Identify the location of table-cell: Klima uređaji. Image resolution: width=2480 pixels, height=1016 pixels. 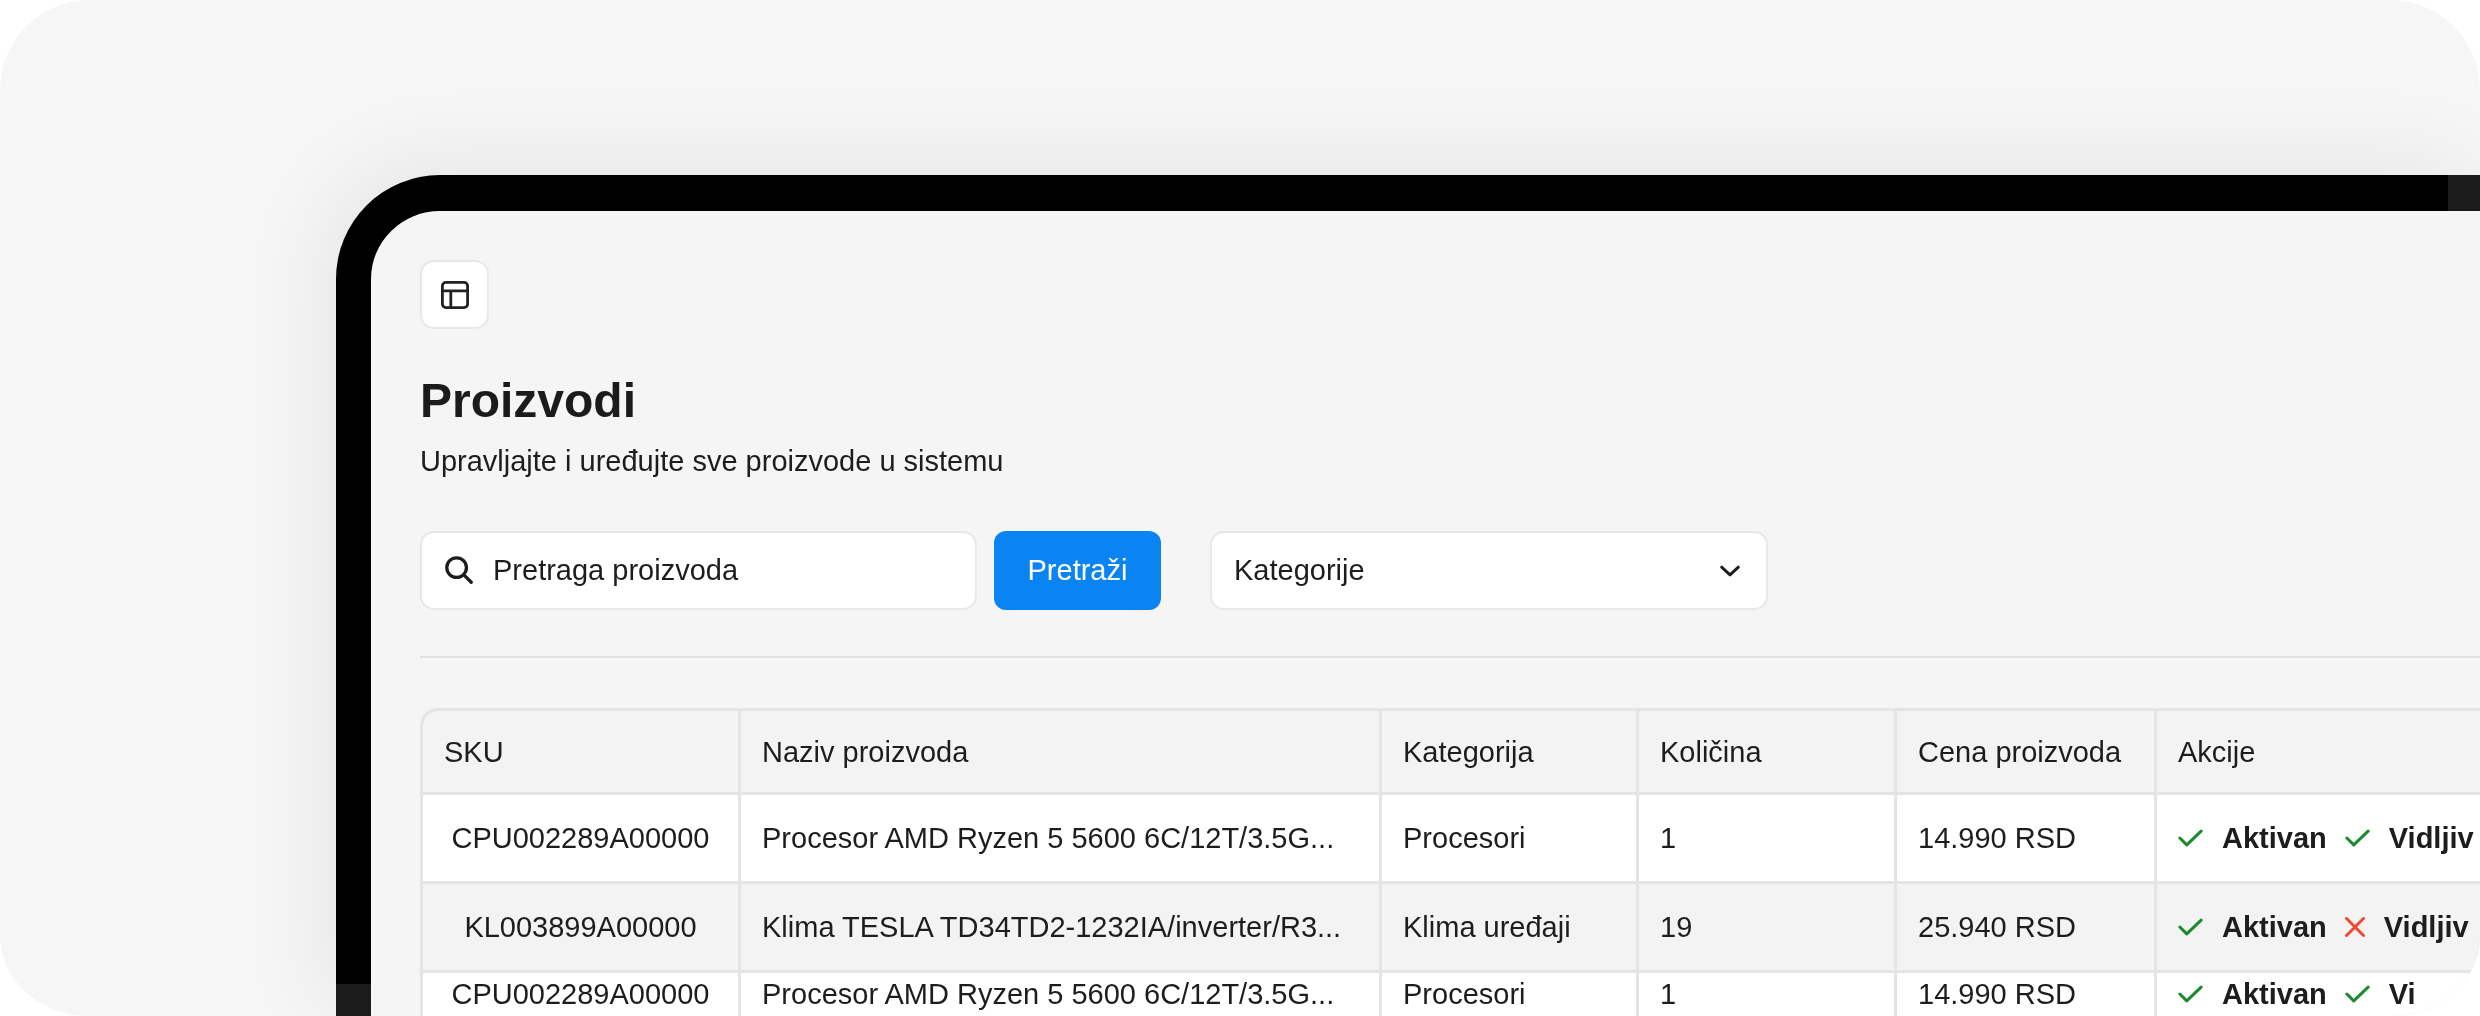
(1509, 927).